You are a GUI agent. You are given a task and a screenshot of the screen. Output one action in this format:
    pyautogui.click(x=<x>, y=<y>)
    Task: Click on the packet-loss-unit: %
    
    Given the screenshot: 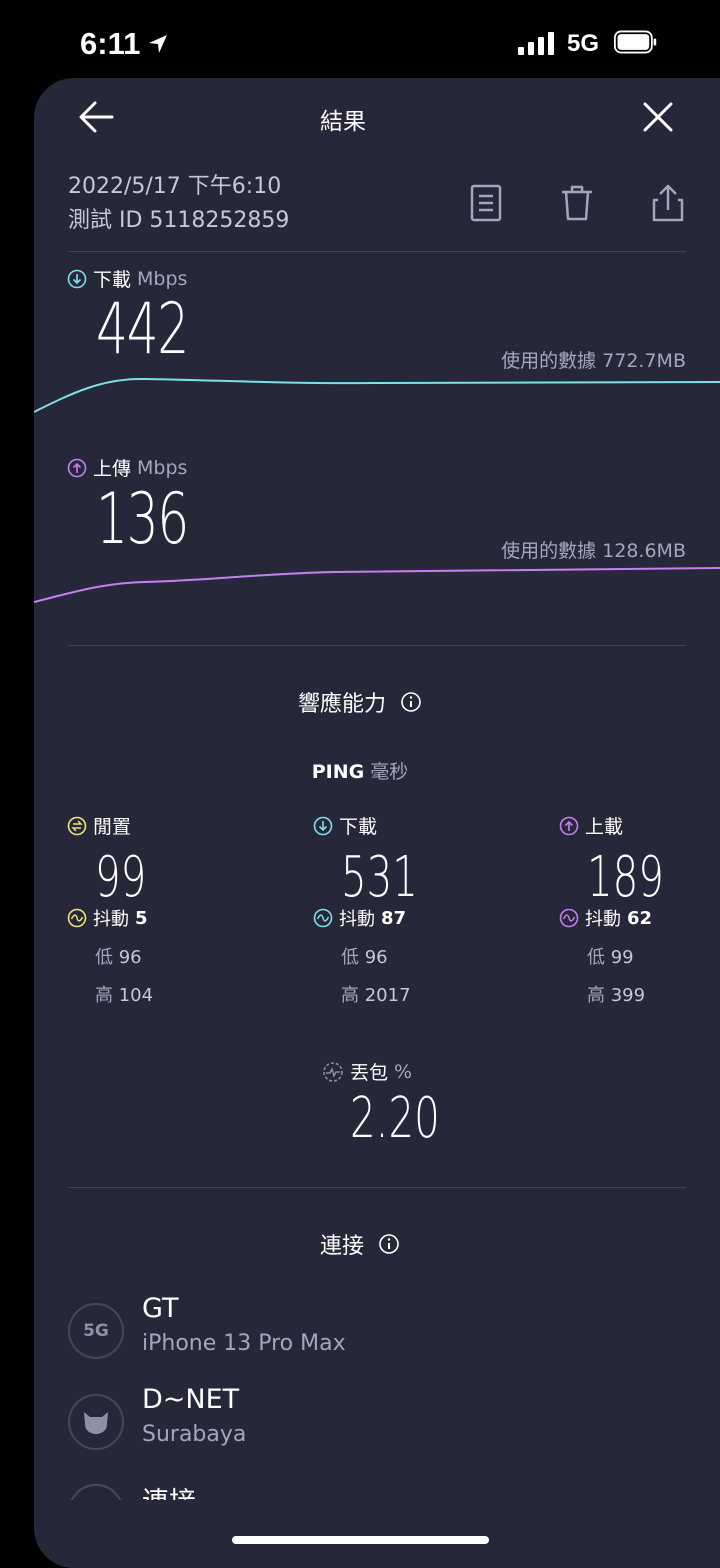 What is the action you would take?
    pyautogui.click(x=403, y=1071)
    